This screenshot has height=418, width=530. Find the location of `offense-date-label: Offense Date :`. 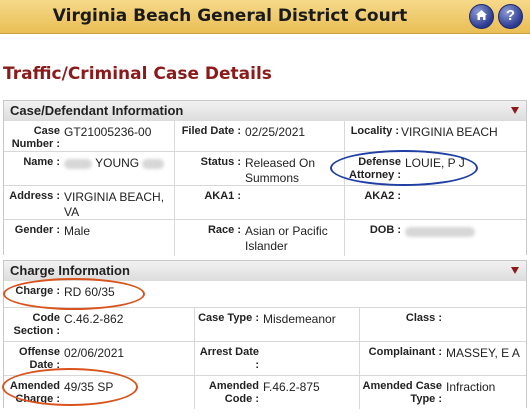

offense-date-label: Offense Date : is located at coordinates (39, 358).